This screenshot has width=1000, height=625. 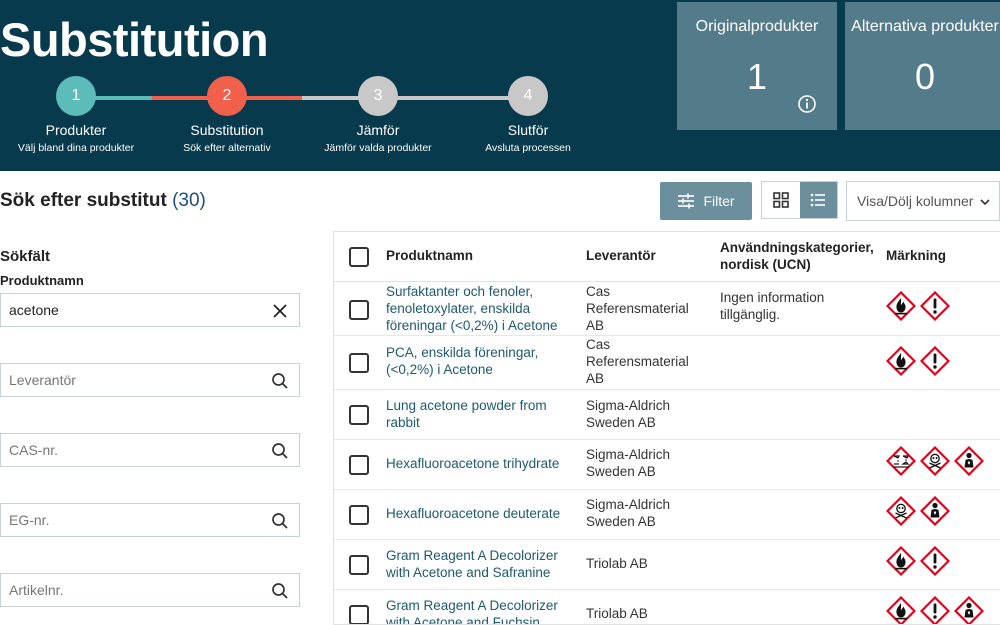 I want to click on product-name-input: acetone, so click(x=150, y=310).